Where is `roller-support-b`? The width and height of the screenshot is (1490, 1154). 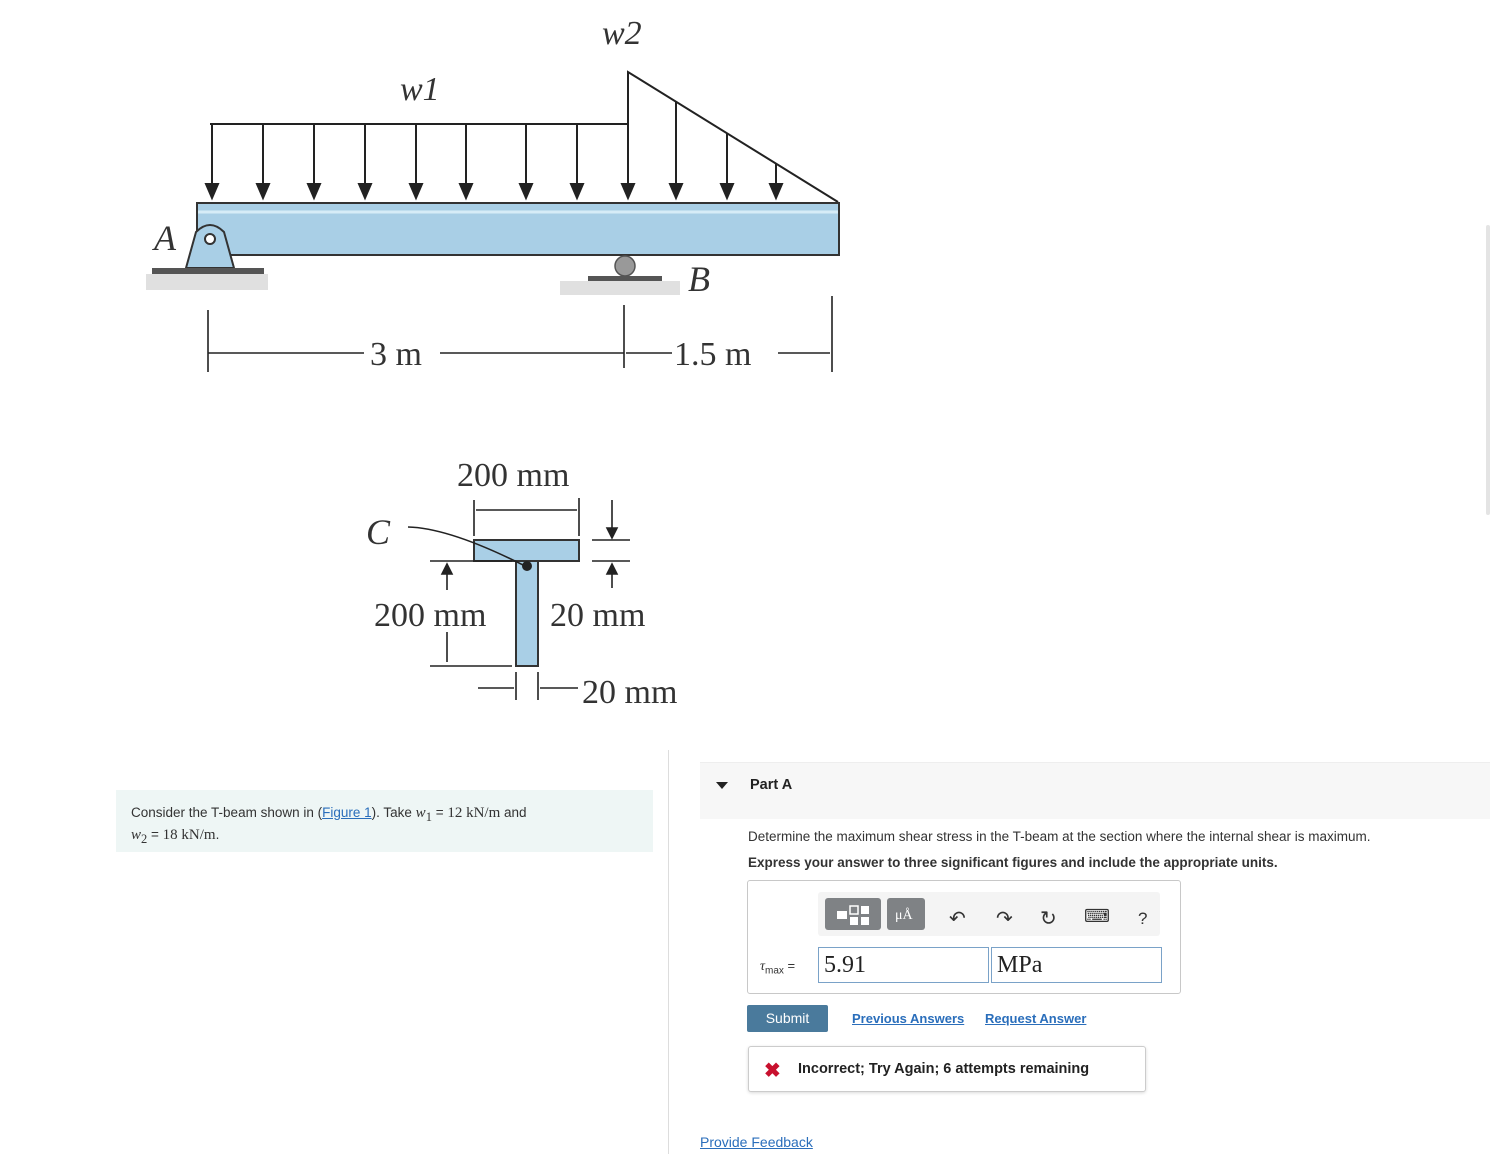 roller-support-b is located at coordinates (620, 275).